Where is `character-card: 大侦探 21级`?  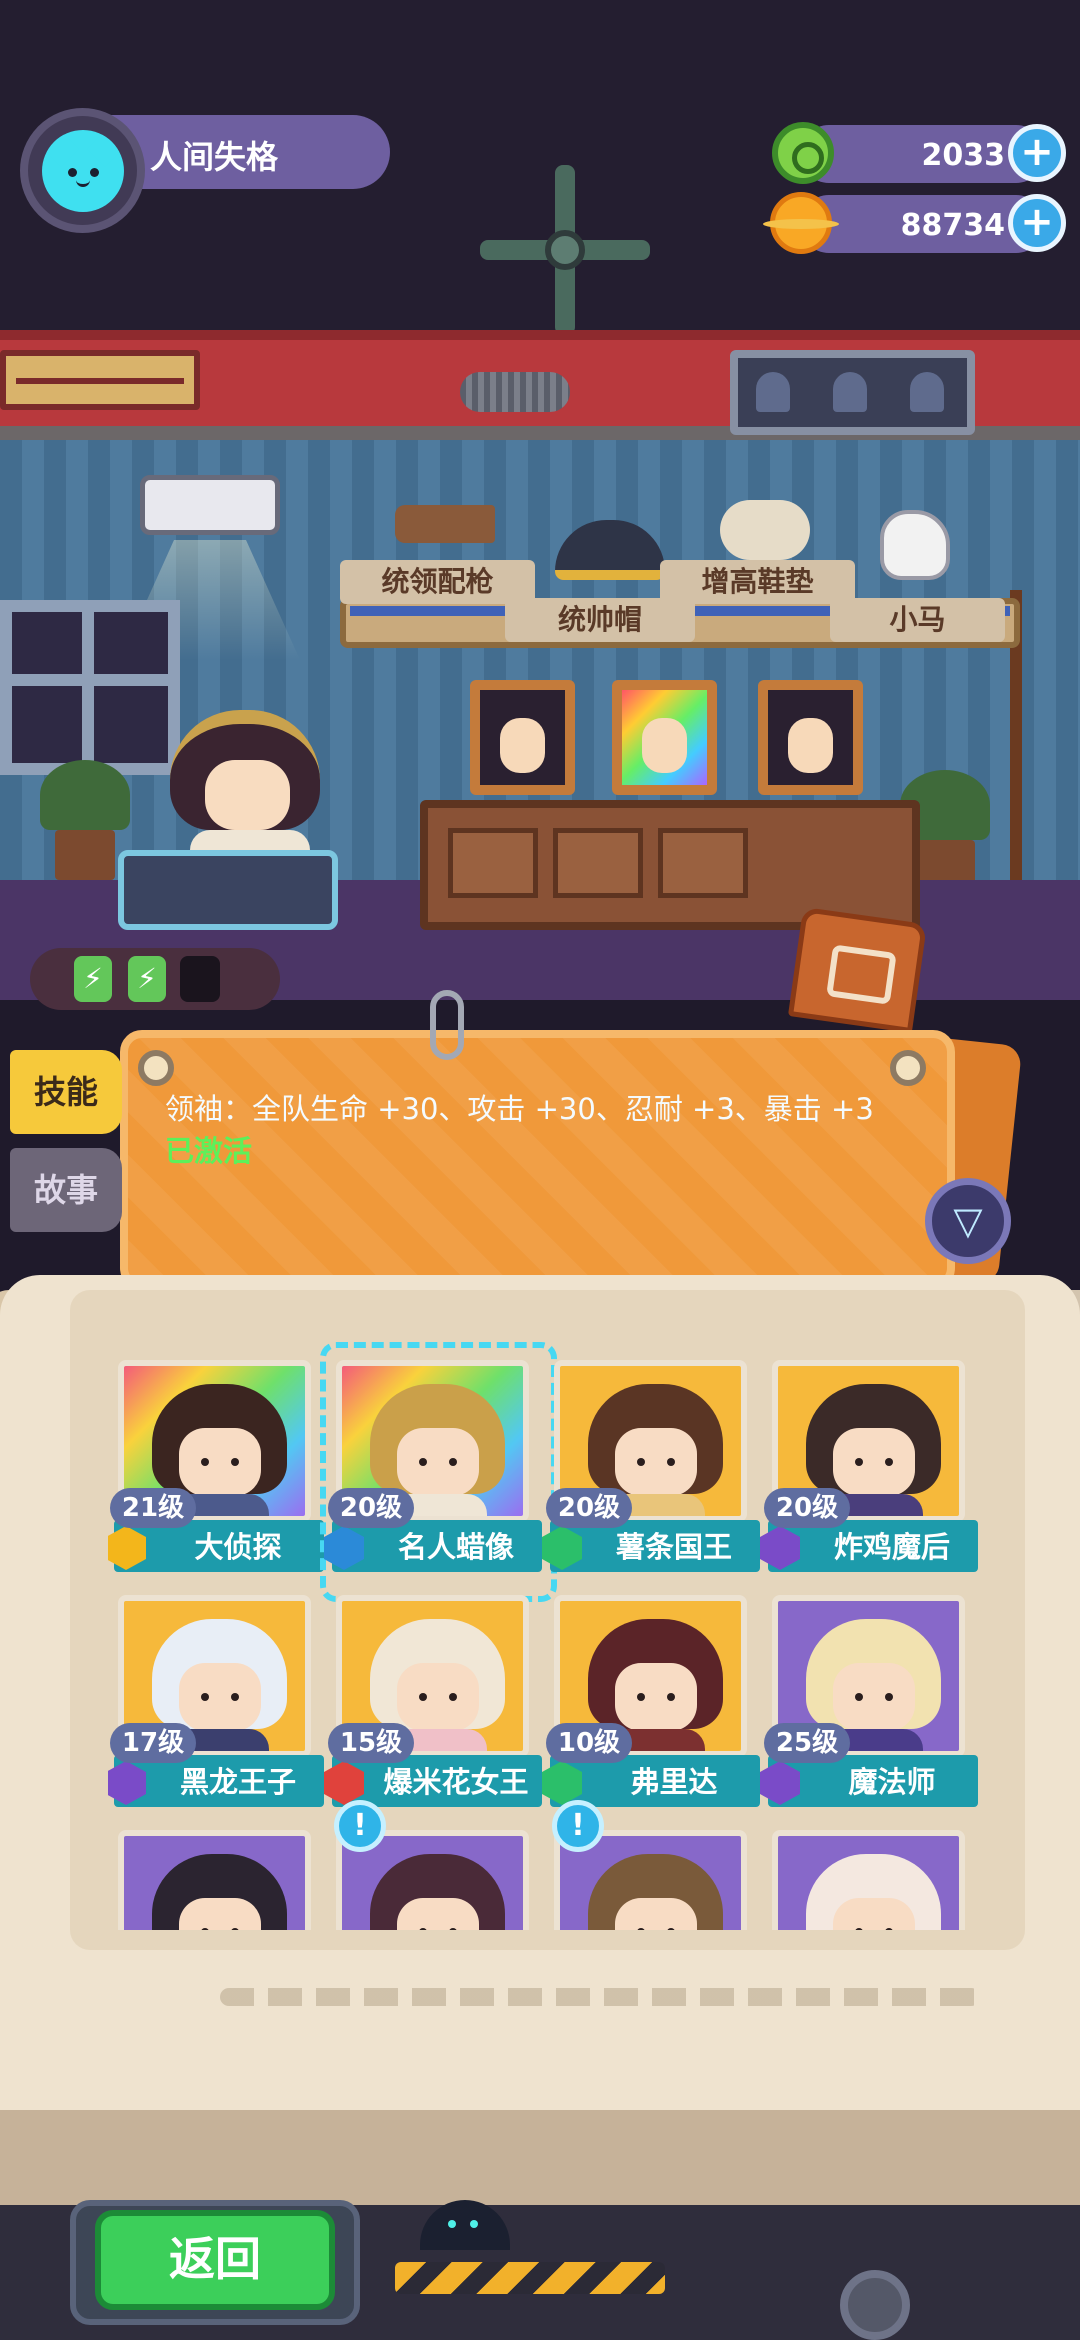 character-card: 大侦探 21级 is located at coordinates (216, 1474).